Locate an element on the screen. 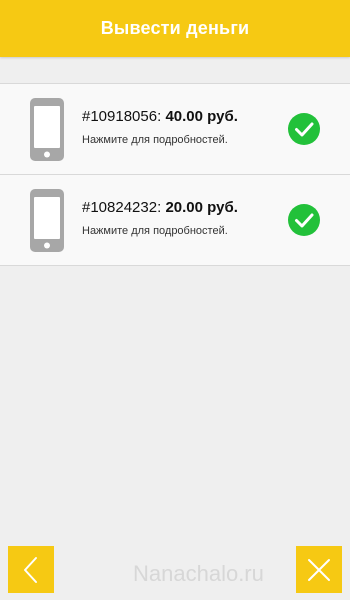 This screenshot has width=350, height=600. header-bar: Вывести деньги is located at coordinates (175, 28).